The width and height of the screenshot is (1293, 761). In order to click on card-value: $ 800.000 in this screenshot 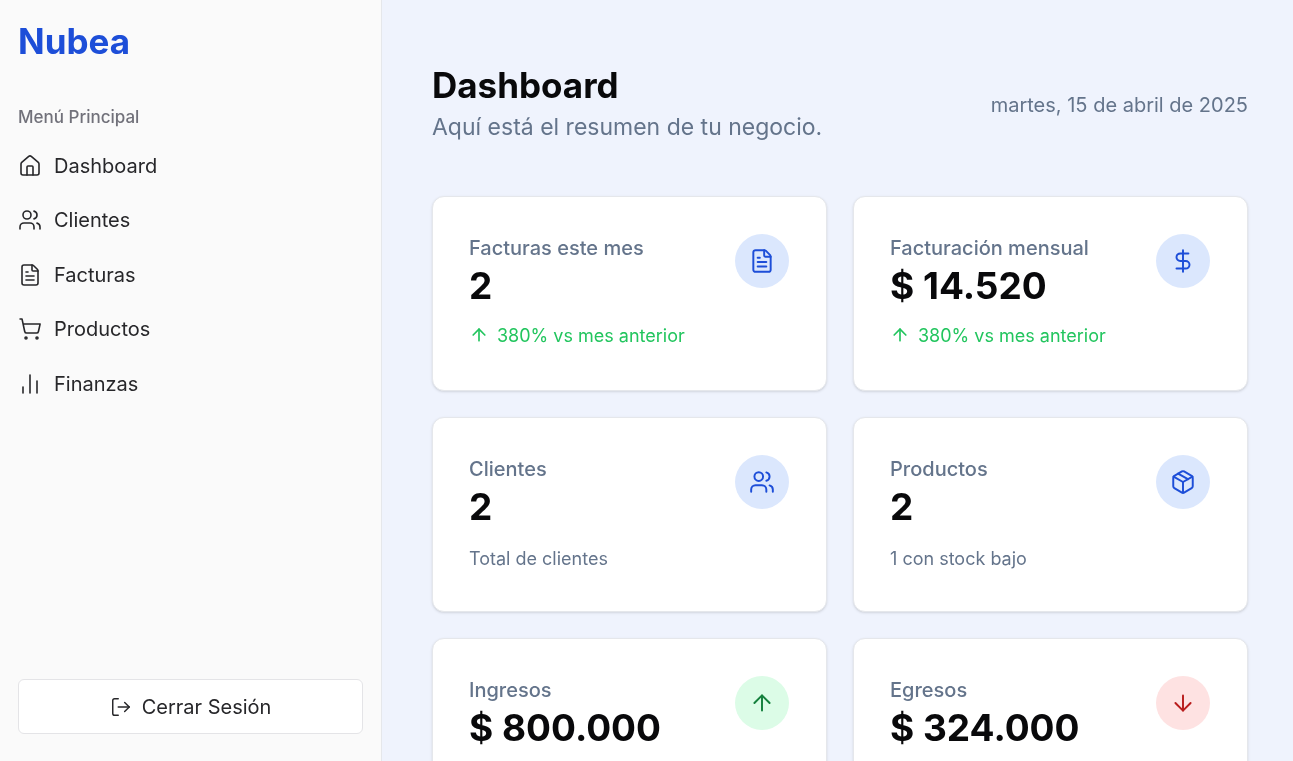, I will do `click(565, 728)`.